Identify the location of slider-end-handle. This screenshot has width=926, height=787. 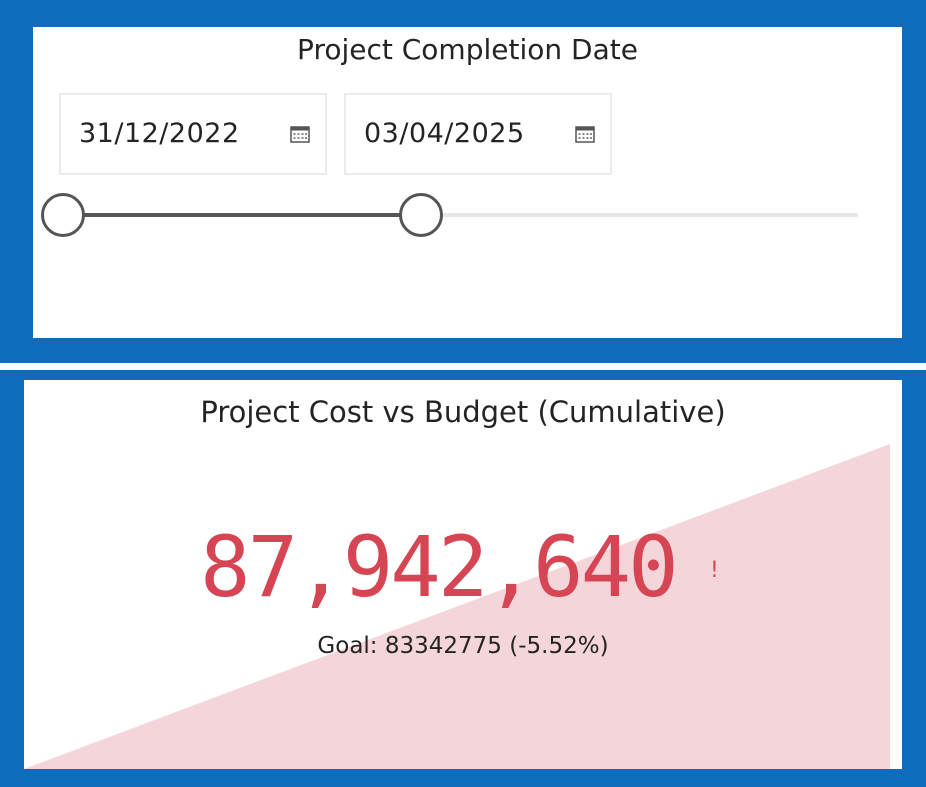
(420, 215).